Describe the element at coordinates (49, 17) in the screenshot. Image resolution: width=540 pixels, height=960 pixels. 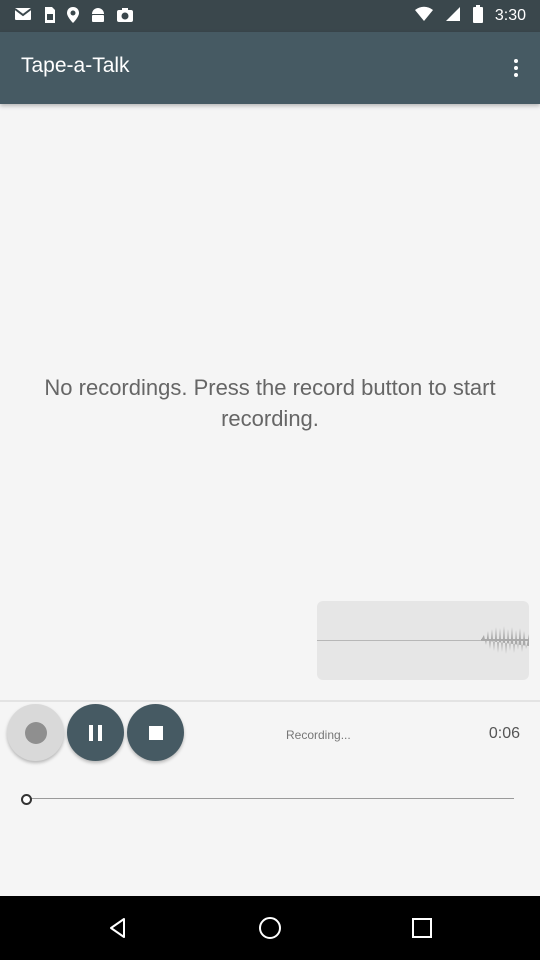
I see `sim-icon` at that location.